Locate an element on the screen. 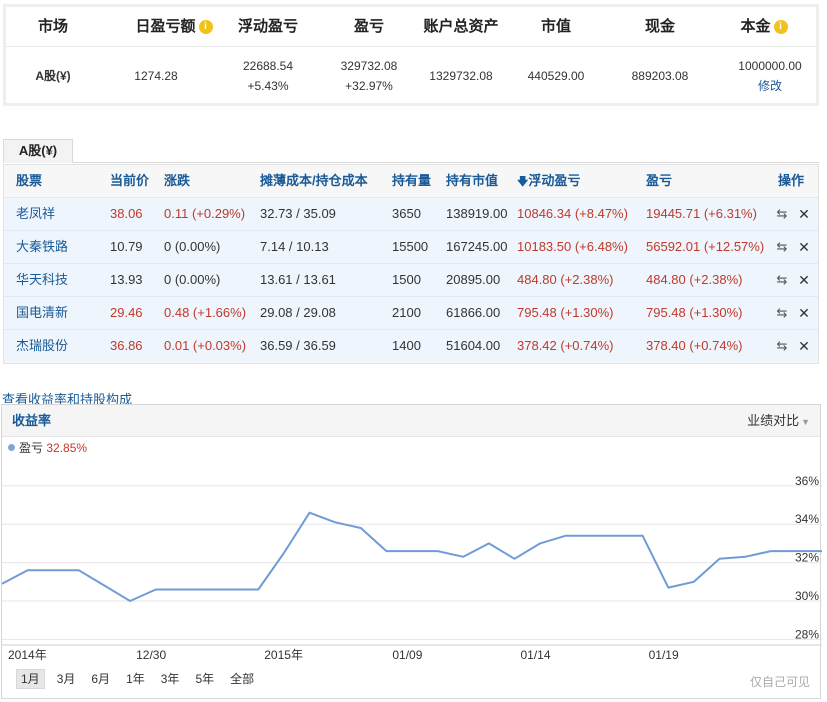  cell-market-value: 138919.00 is located at coordinates (477, 213).